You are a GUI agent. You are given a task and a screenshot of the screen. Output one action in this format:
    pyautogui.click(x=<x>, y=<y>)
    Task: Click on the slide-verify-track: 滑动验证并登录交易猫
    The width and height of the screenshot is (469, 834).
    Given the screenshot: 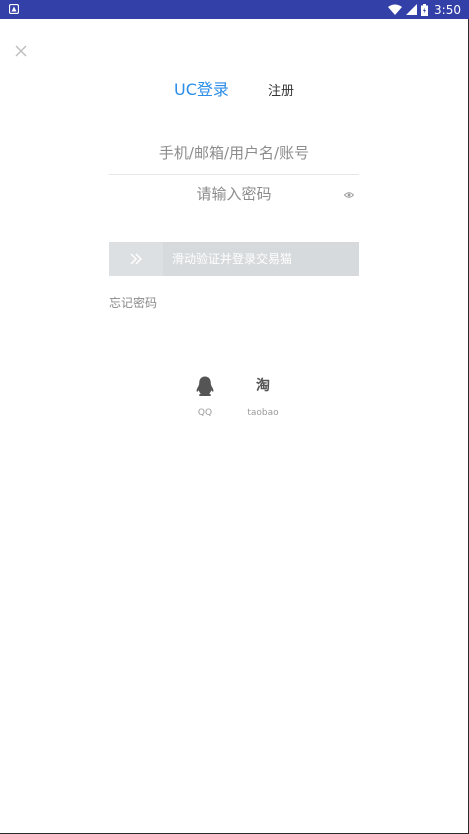 What is the action you would take?
    pyautogui.click(x=234, y=259)
    